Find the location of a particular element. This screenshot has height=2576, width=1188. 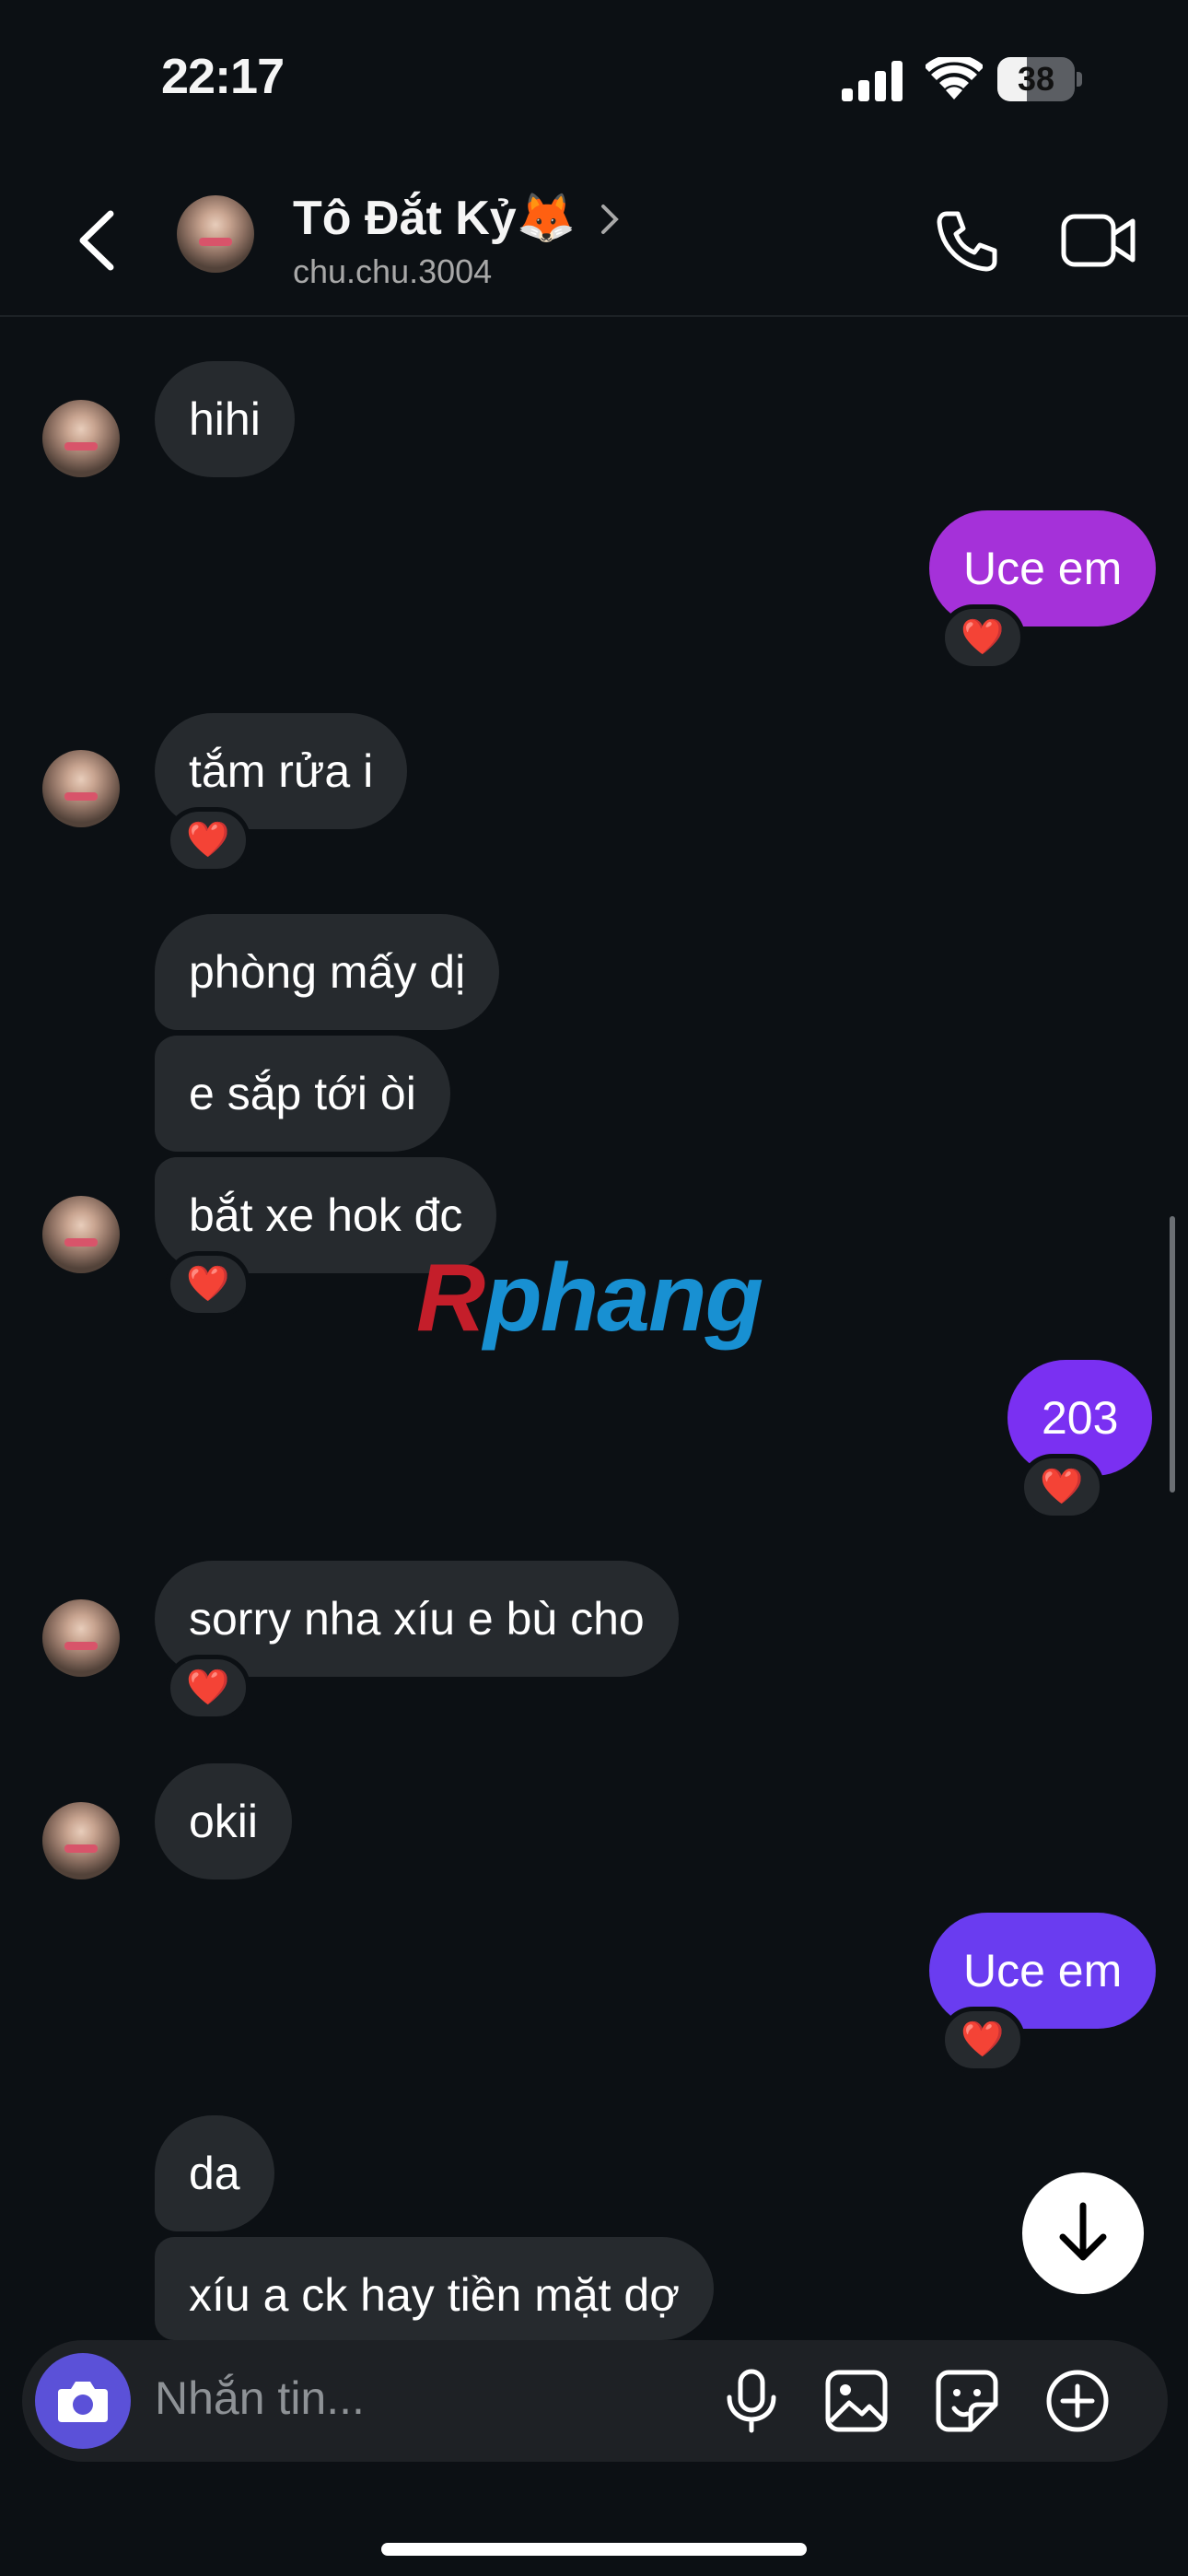

phone-icon is located at coordinates (967, 241).